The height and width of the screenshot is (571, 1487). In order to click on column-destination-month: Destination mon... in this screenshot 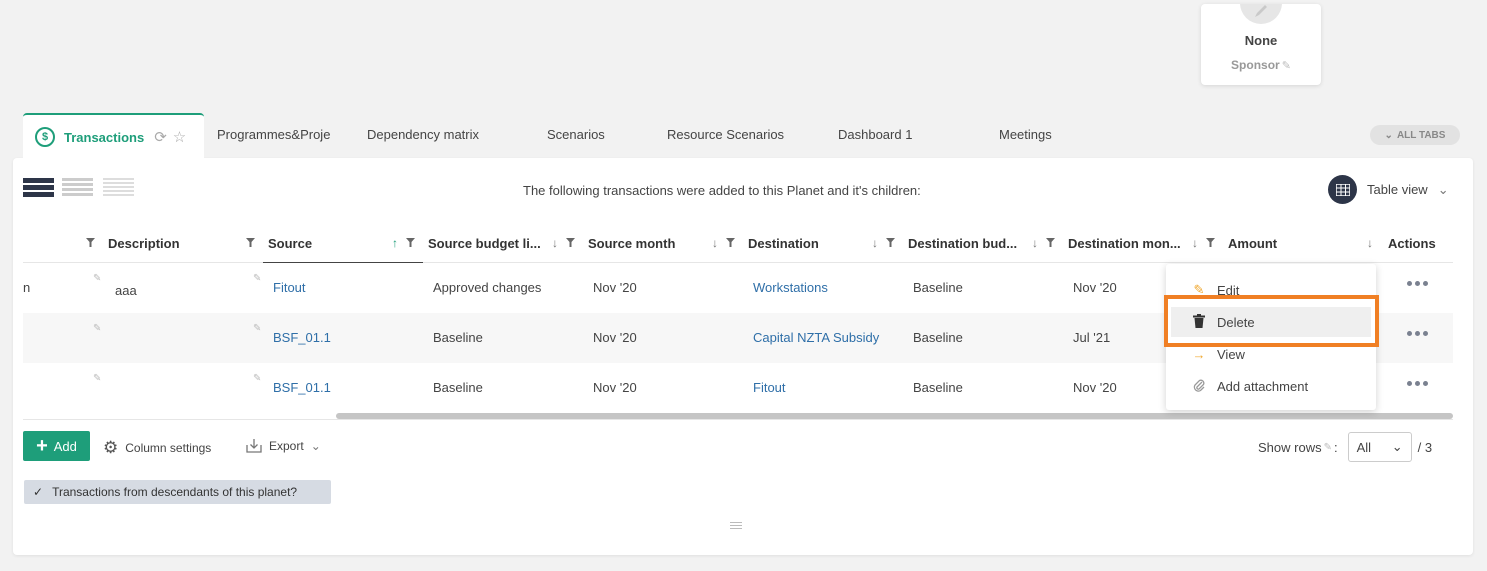, I will do `click(1124, 243)`.